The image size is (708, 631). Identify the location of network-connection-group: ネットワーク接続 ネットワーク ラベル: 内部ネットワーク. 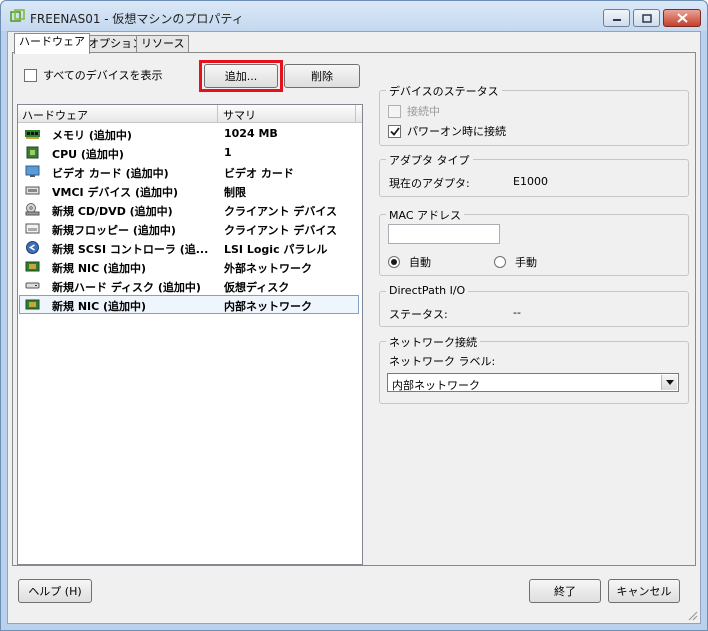
(534, 369).